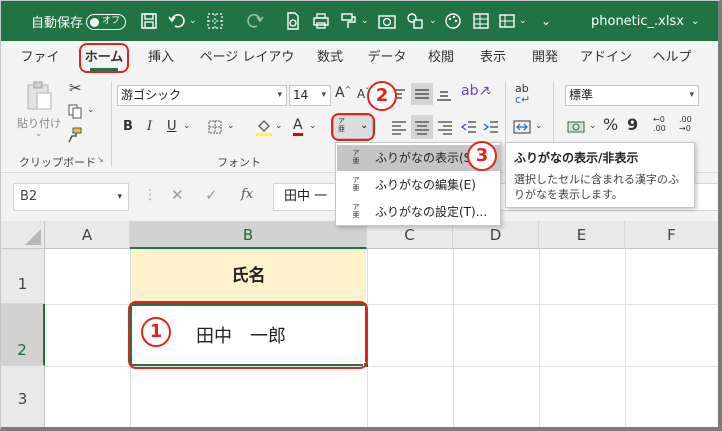  Describe the element at coordinates (248, 276) in the screenshot. I see `cell-b1: 氏名` at that location.